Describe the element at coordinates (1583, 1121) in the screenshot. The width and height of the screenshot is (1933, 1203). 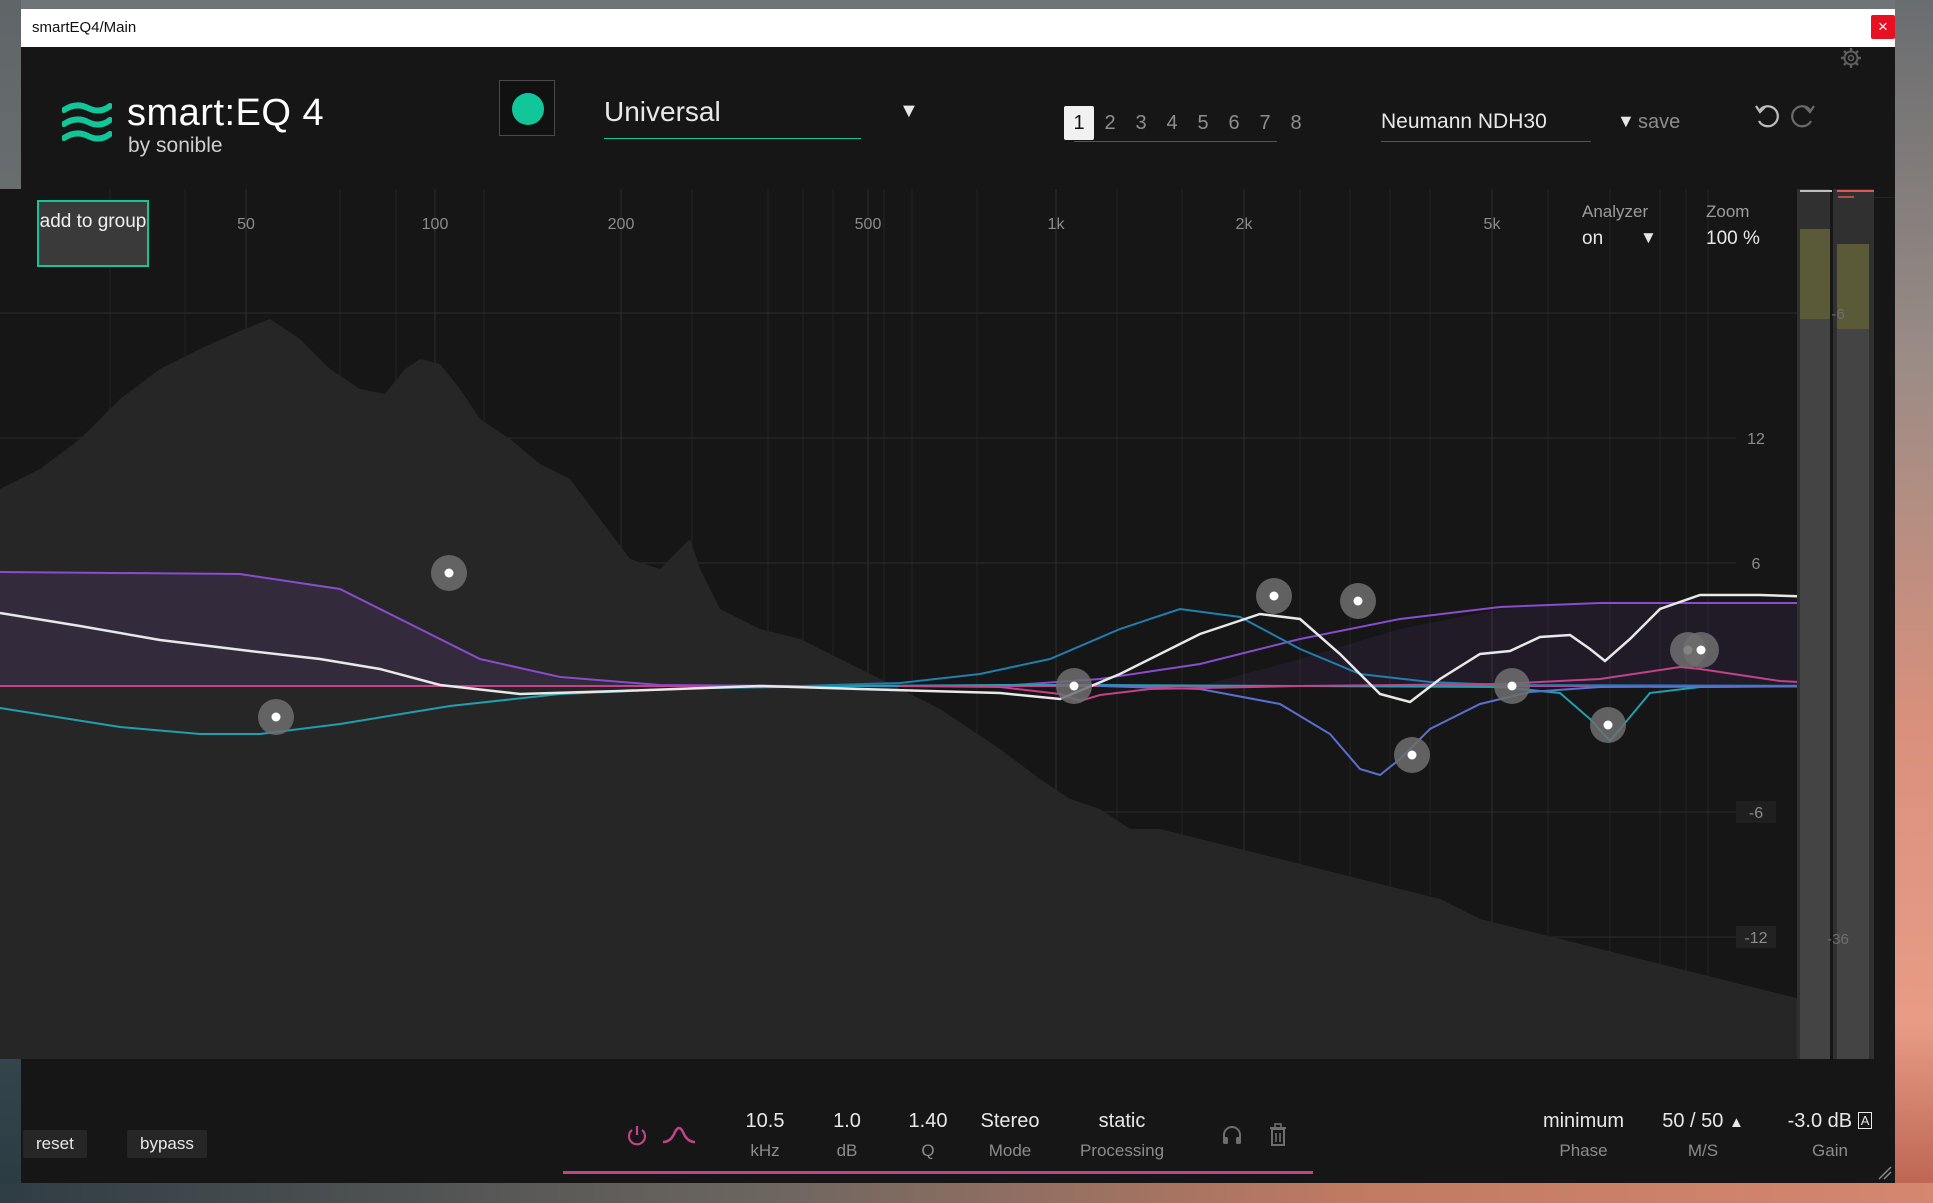
I see `phase-value: minimum` at that location.